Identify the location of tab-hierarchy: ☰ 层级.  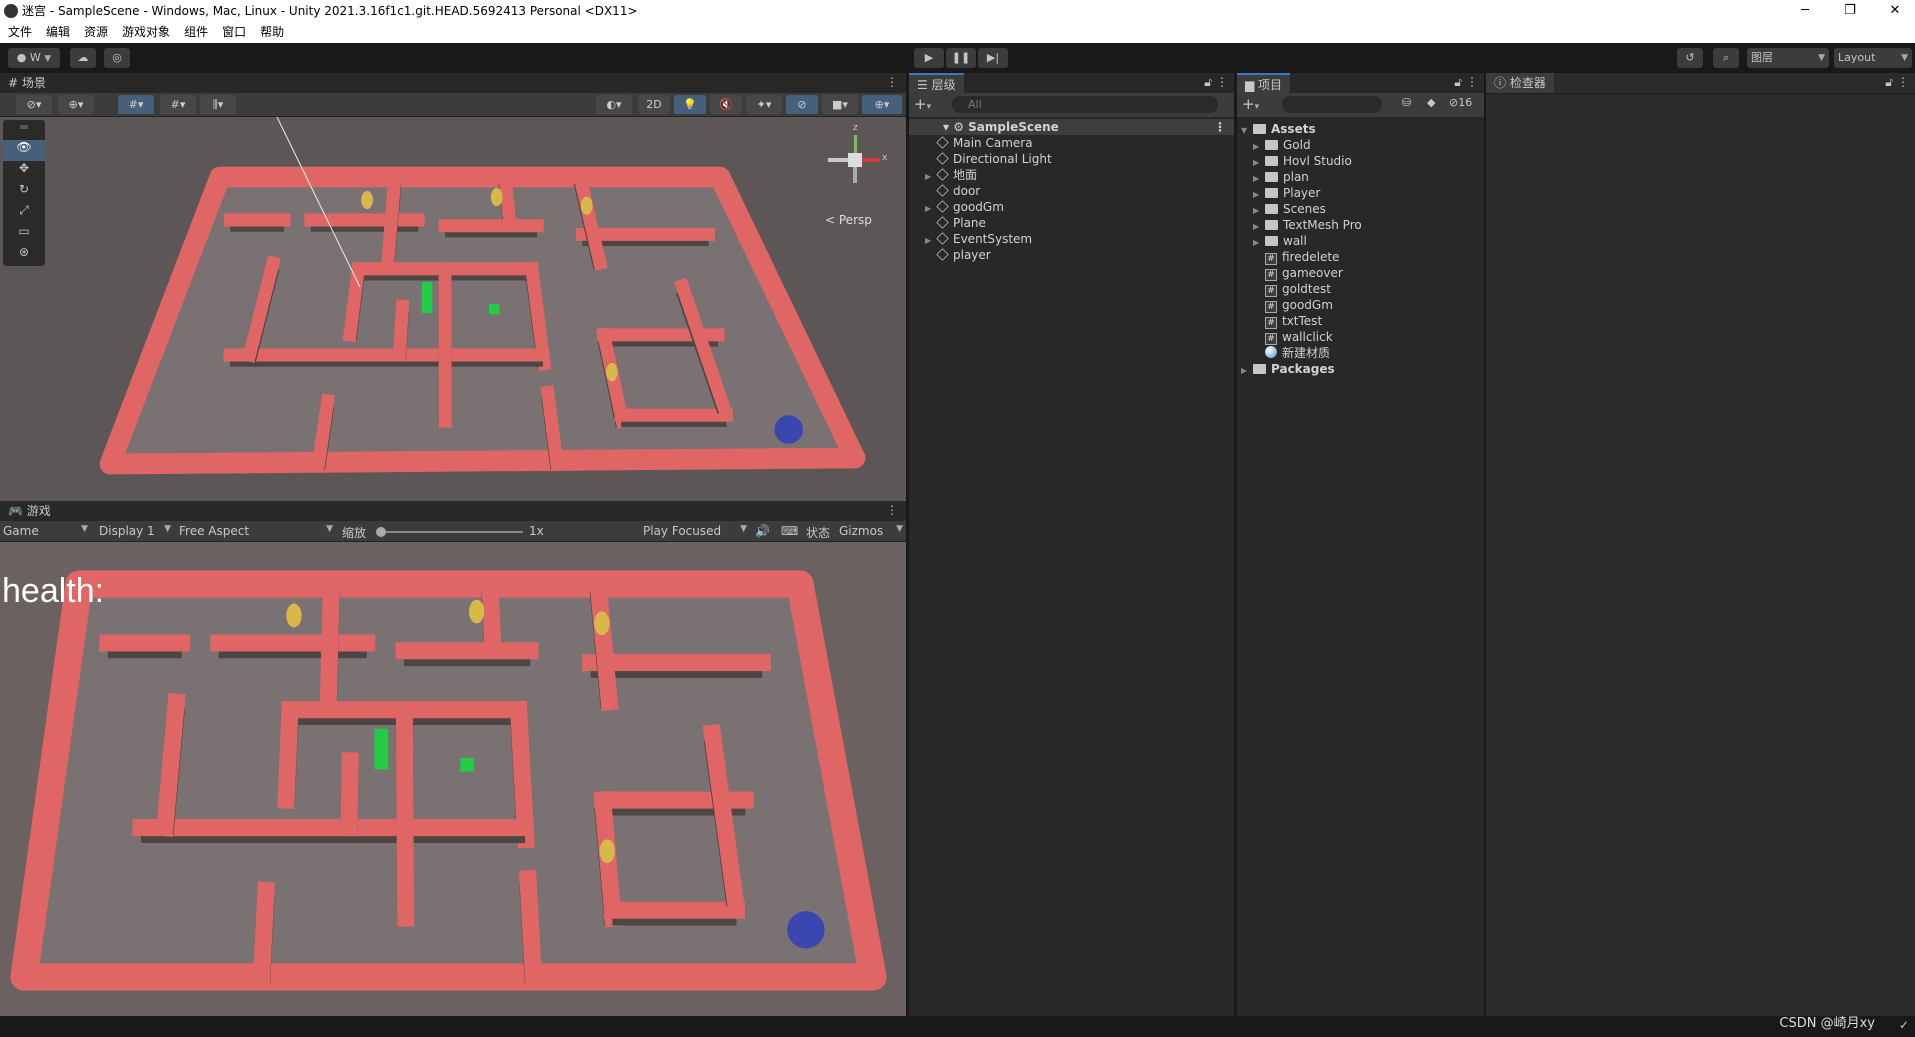
(936, 83).